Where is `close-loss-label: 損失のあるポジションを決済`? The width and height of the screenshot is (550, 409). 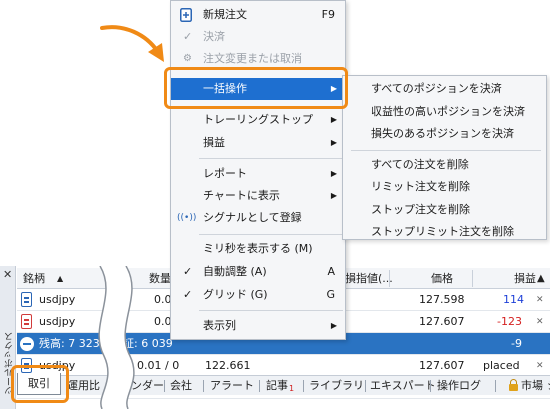 close-loss-label: 損失のあるポジションを決済 is located at coordinates (442, 133).